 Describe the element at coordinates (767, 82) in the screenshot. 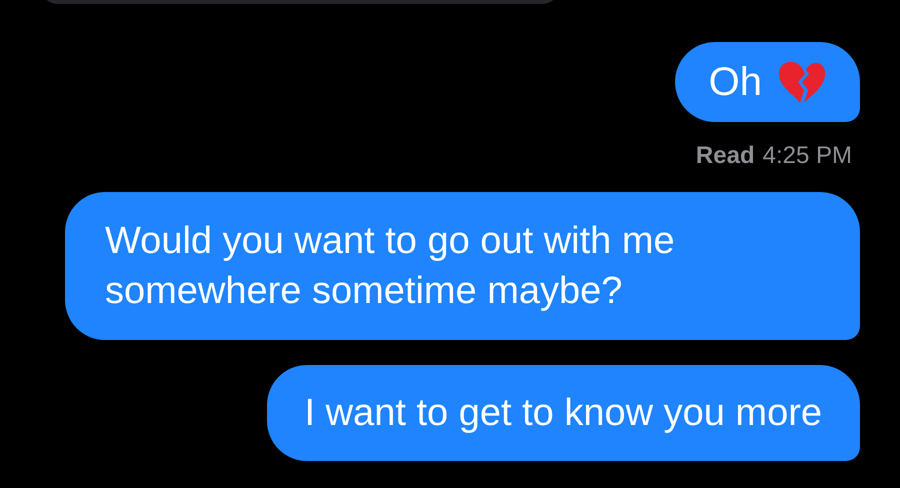

I see `message-bubble: Oh` at that location.